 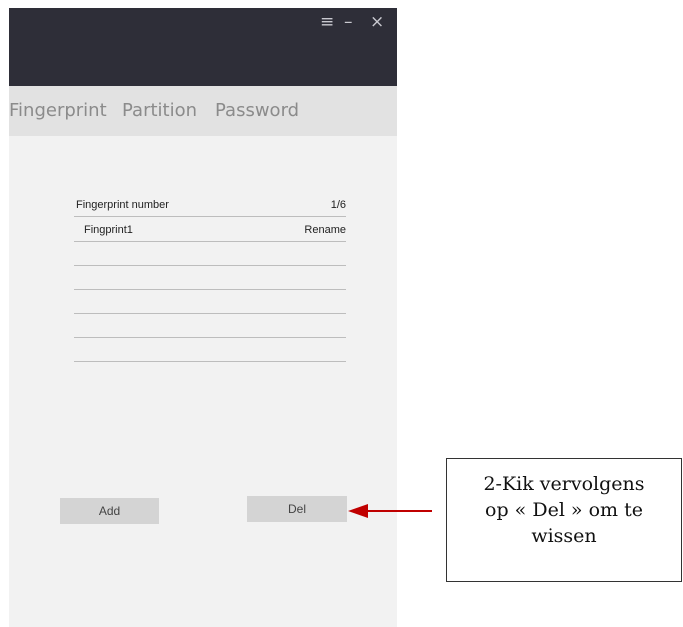 I want to click on menu-icon: ≡, so click(x=327, y=22).